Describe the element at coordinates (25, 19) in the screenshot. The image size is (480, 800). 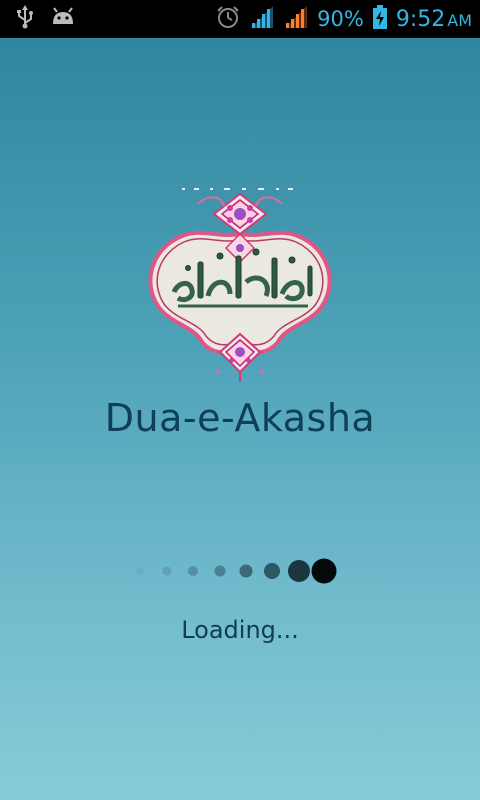
I see `usb-icon` at that location.